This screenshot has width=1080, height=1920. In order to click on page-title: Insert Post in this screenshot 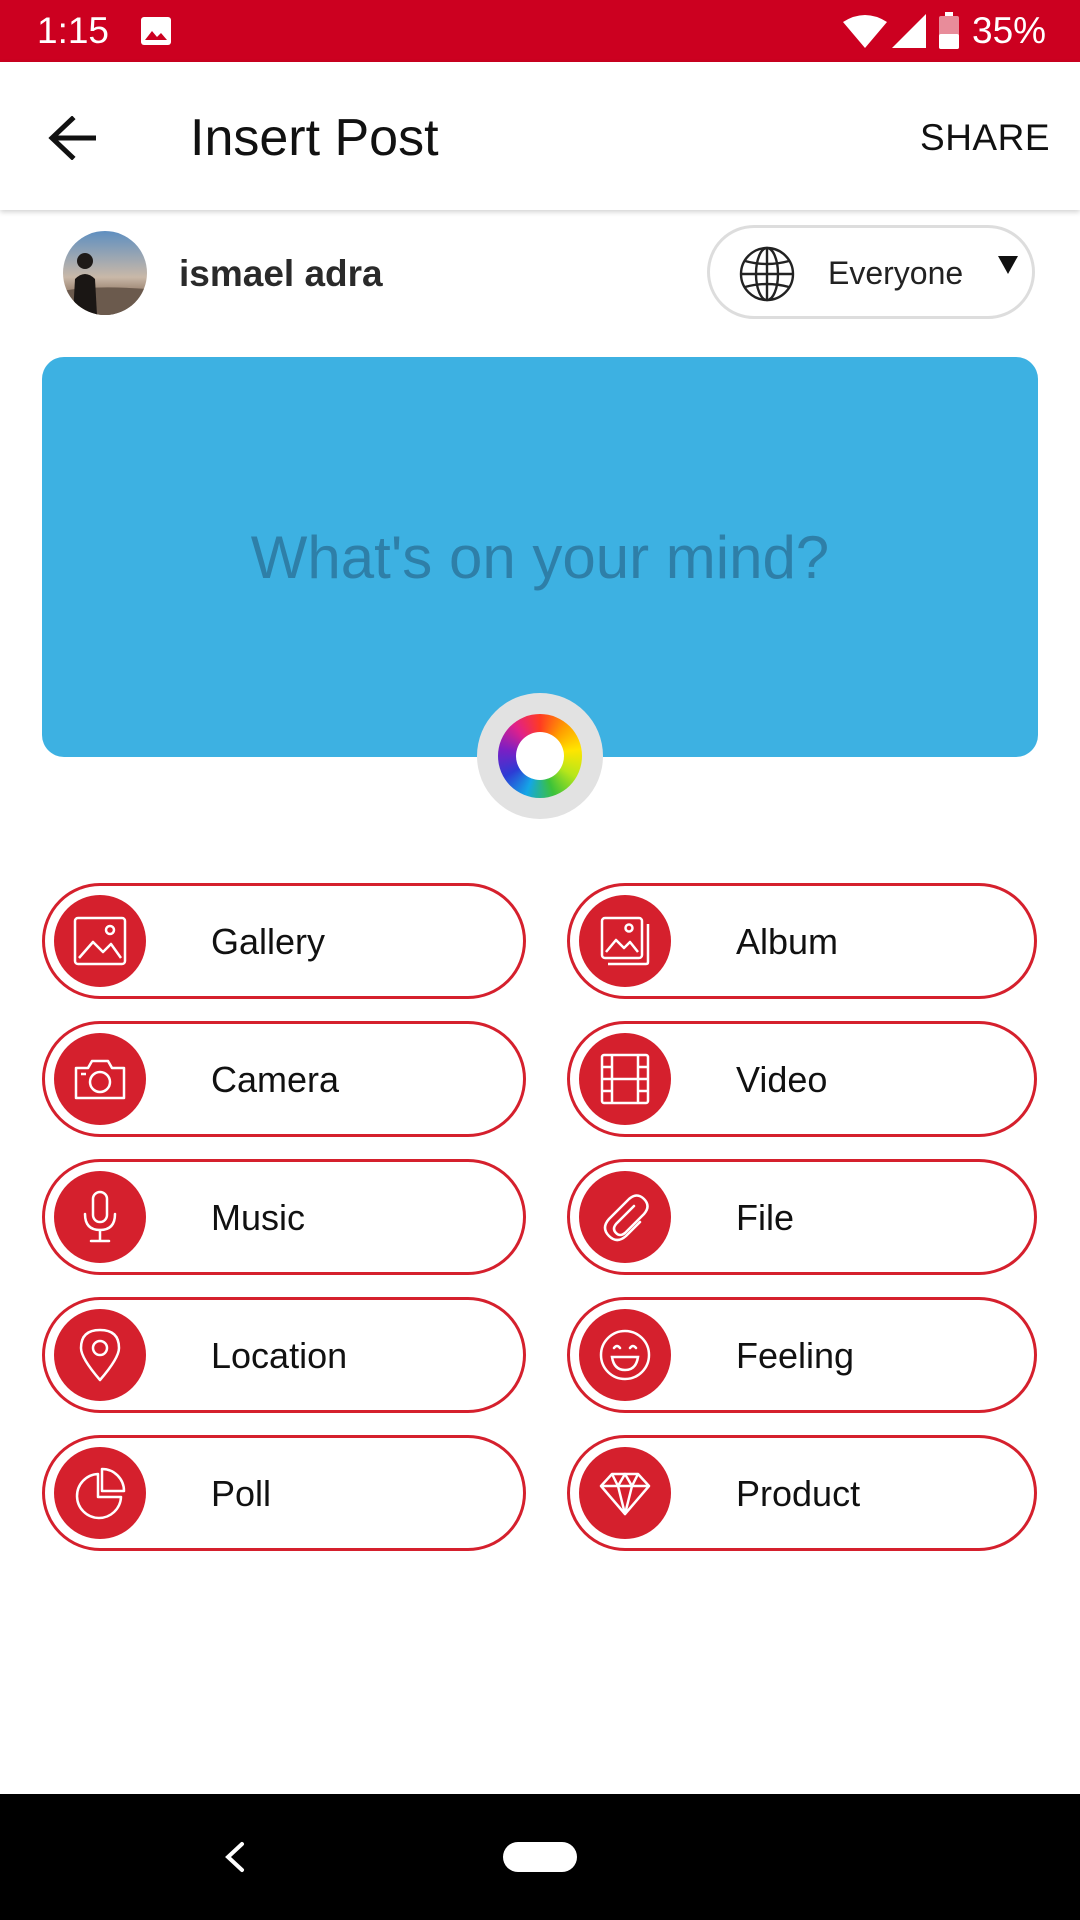, I will do `click(314, 138)`.